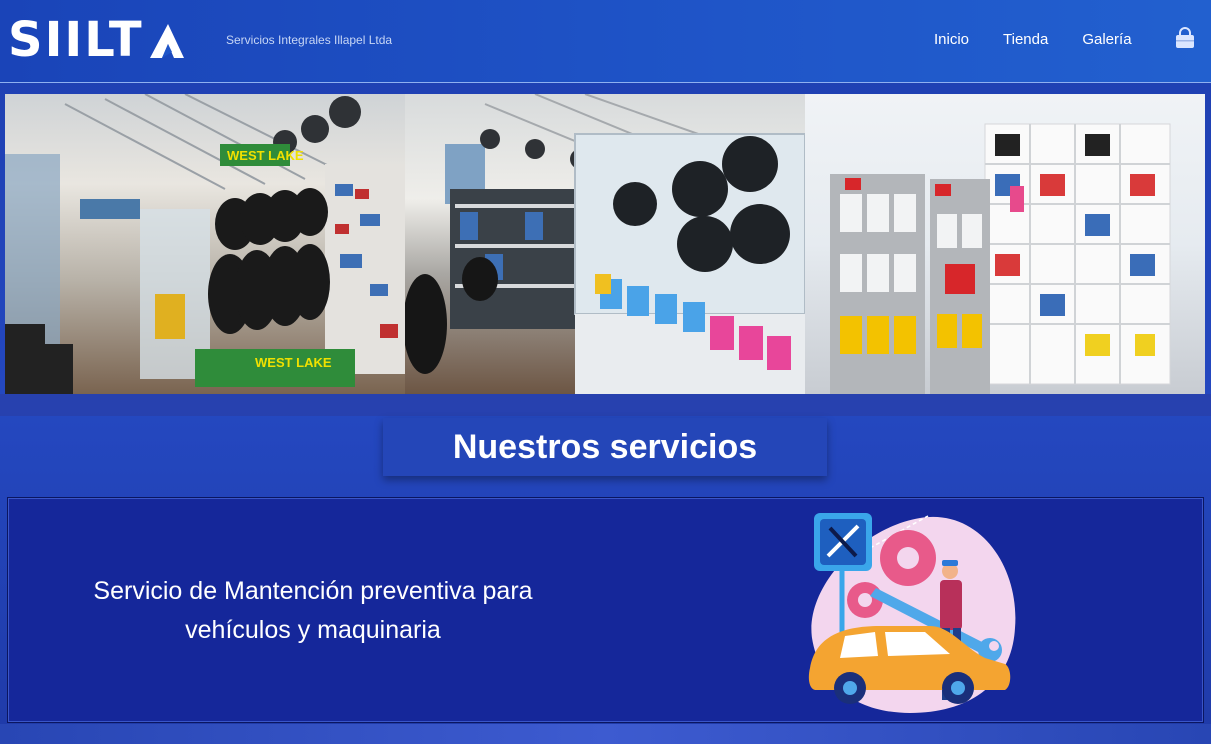 The height and width of the screenshot is (744, 1211). Describe the element at coordinates (1185, 38) in the screenshot. I see `shopping-bag-icon` at that location.